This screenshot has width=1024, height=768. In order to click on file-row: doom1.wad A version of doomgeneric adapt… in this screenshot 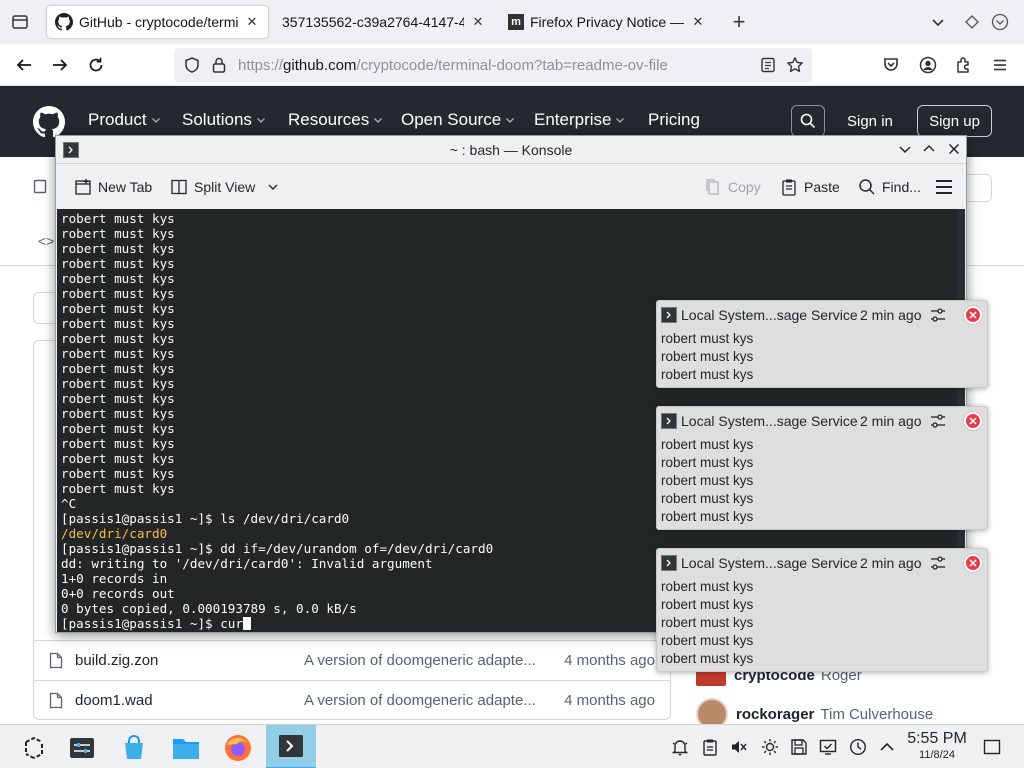, I will do `click(352, 700)`.